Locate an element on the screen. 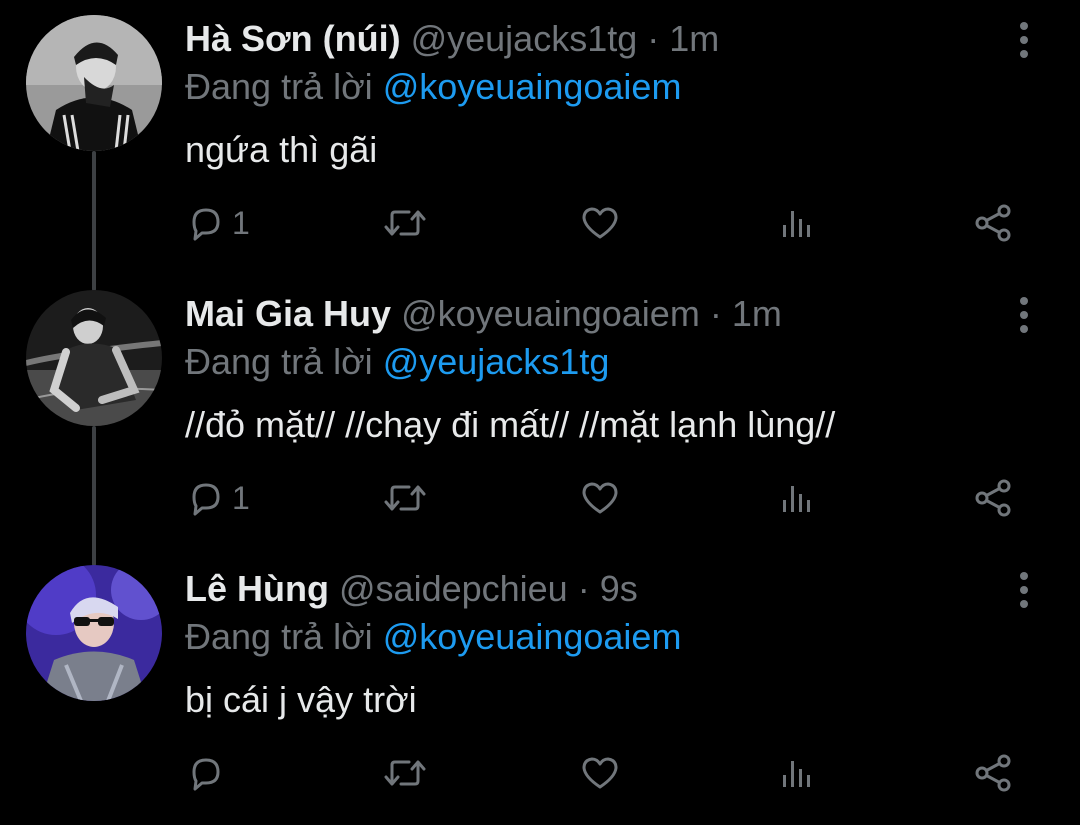 This screenshot has height=825, width=1080. display-name: Lê Hùng is located at coordinates (257, 588).